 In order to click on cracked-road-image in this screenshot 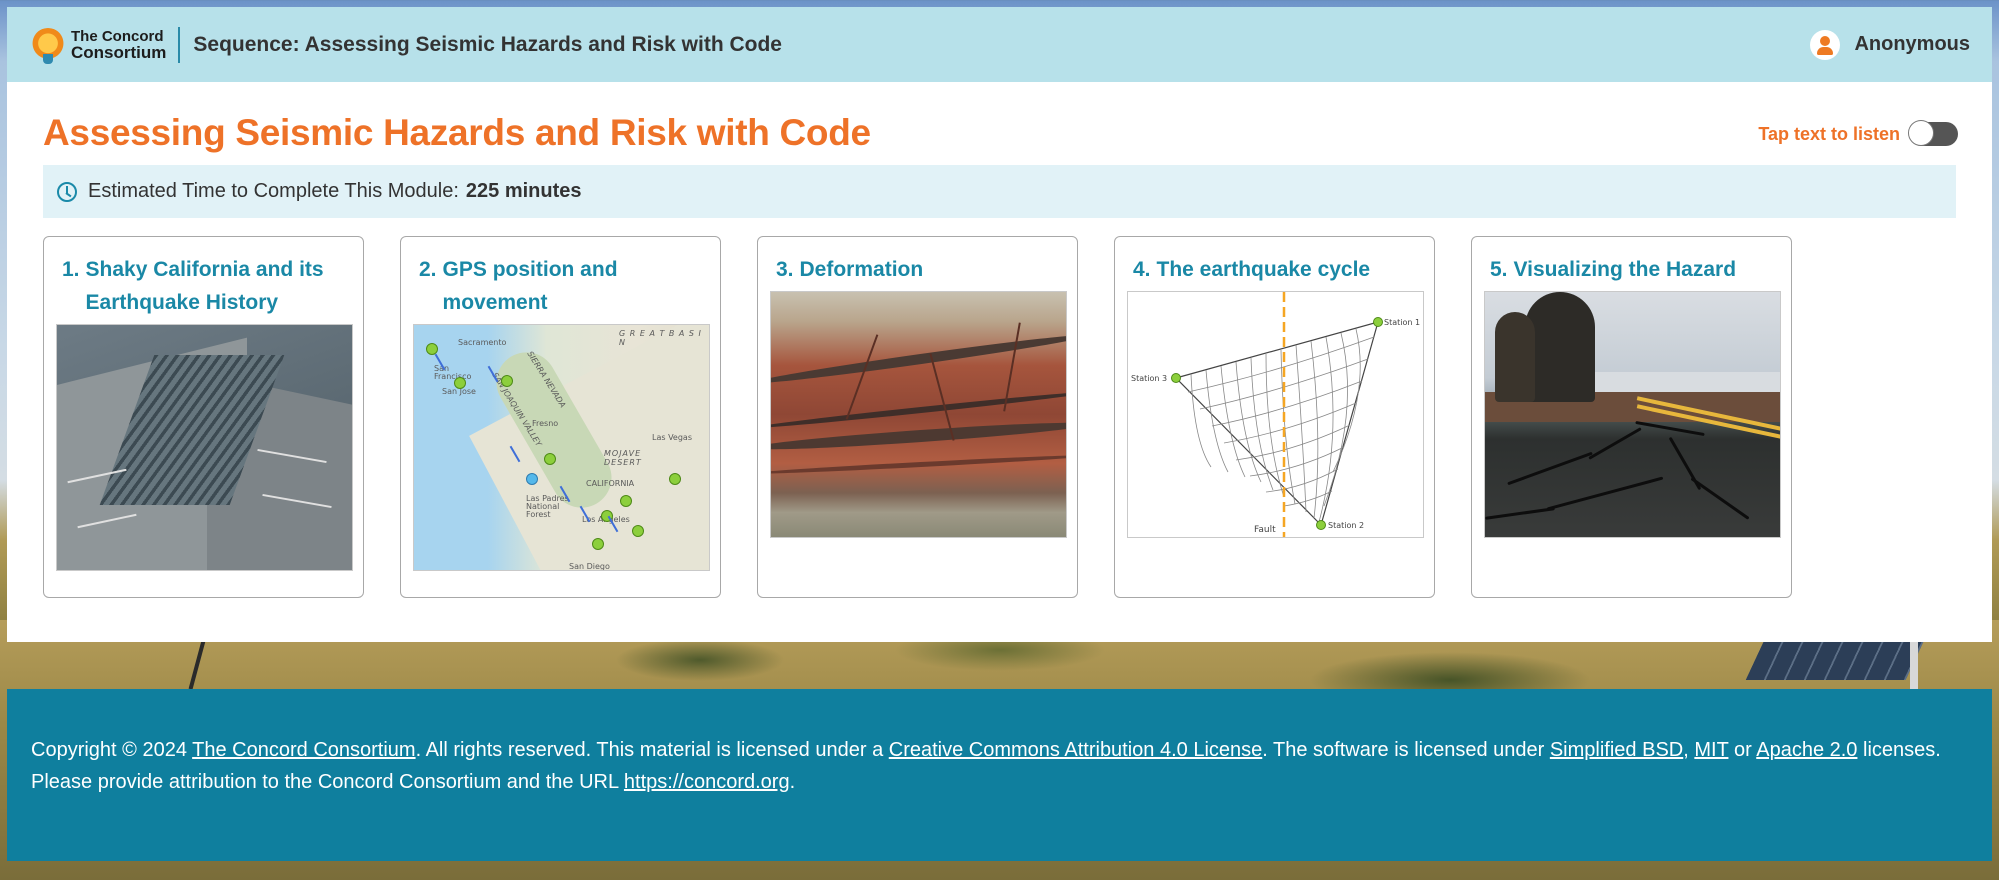, I will do `click(1632, 414)`.